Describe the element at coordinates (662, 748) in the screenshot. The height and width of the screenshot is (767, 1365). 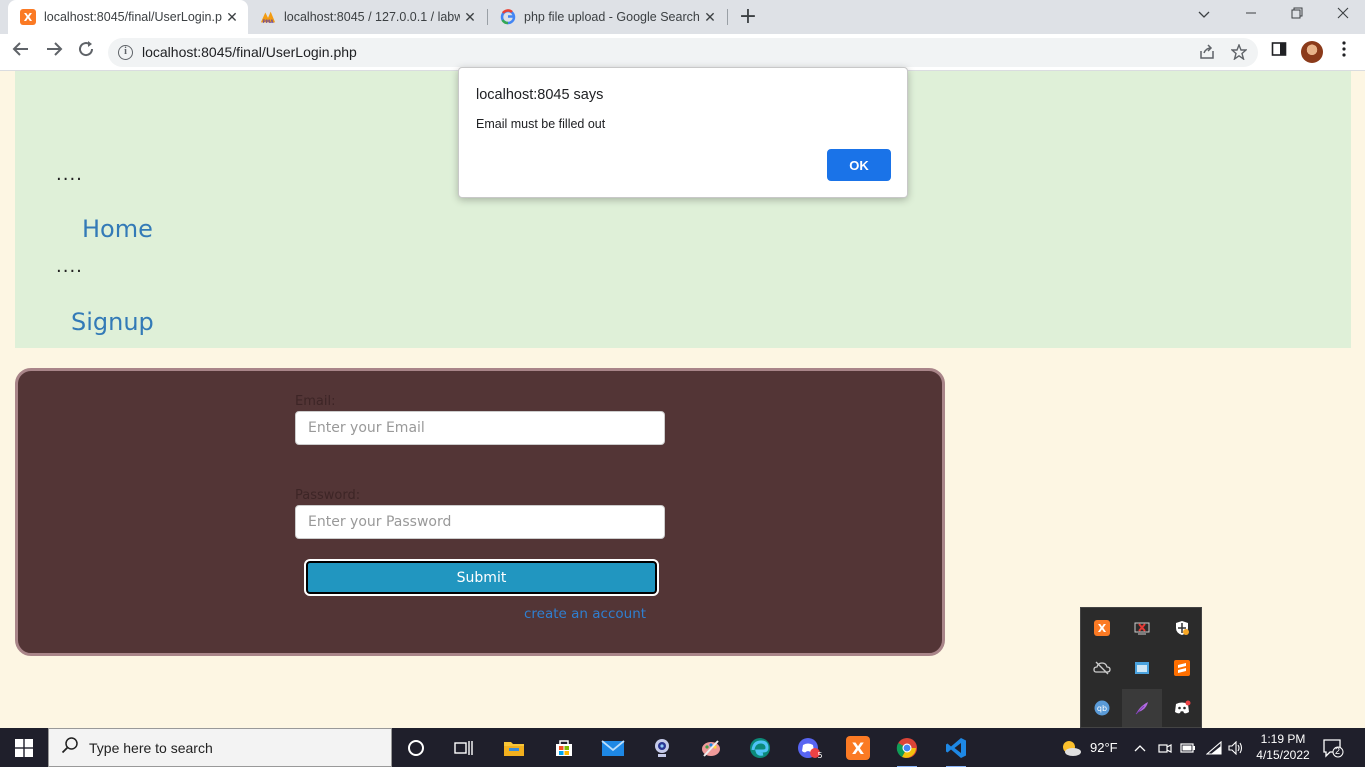
I see `webcam-app-icon` at that location.